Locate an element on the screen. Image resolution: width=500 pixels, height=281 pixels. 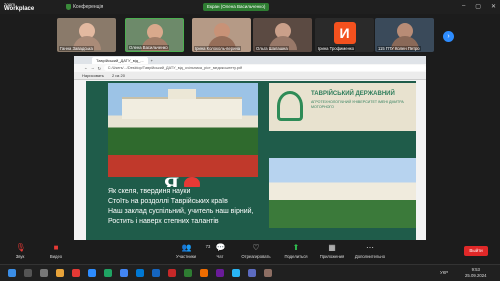
system-clock: 9:53 25.09.2024 is located at coordinates (476, 273).